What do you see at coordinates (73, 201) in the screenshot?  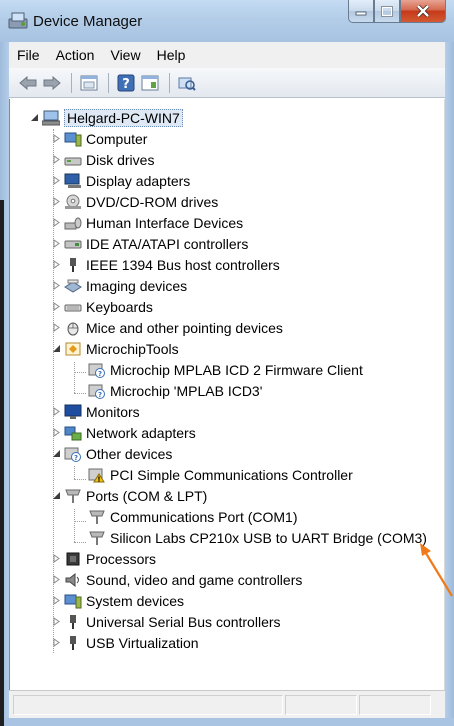 I see `dvd-drive-icon` at bounding box center [73, 201].